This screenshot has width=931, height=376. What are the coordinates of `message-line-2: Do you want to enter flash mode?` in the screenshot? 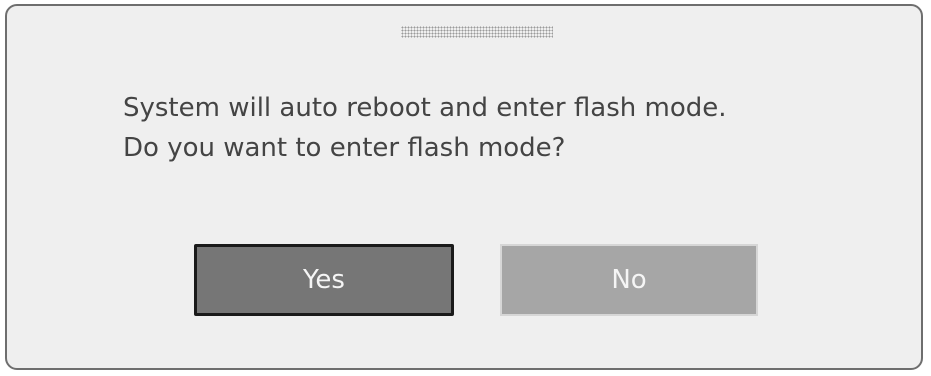 It's located at (344, 148).